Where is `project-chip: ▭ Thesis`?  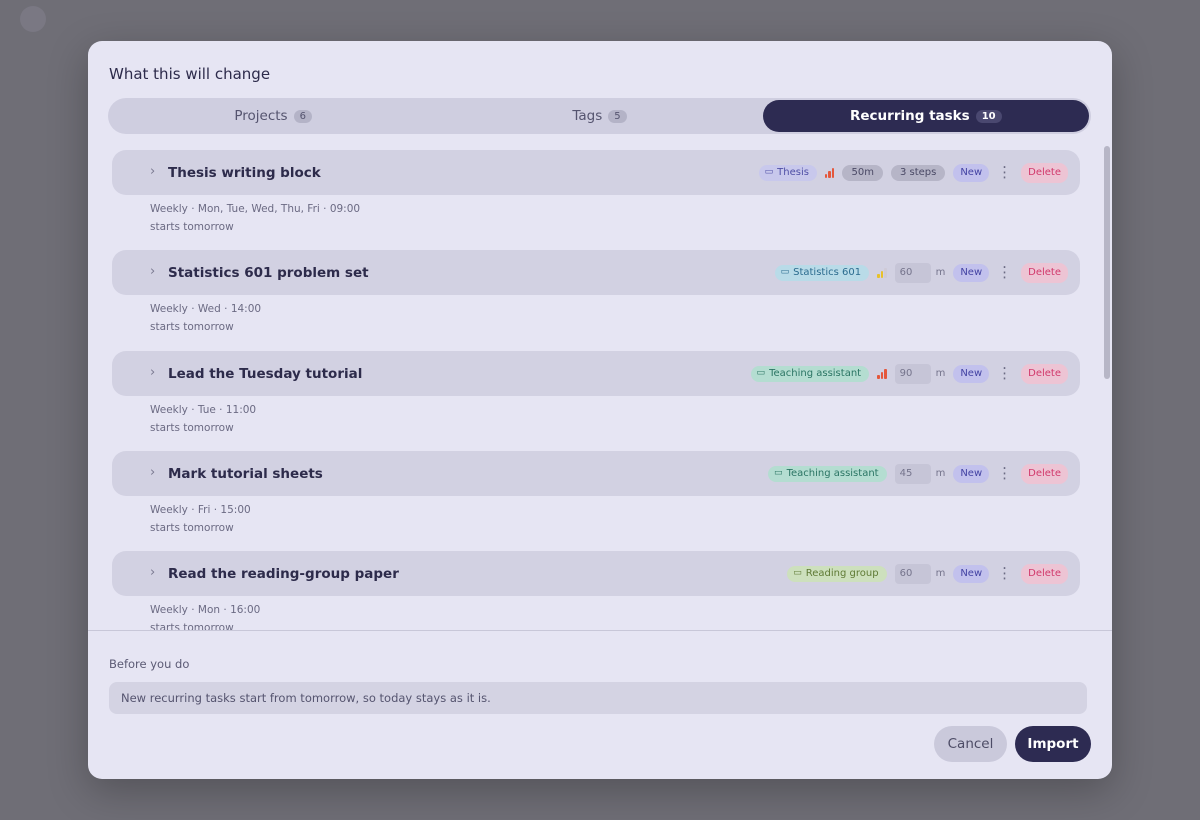
project-chip: ▭ Thesis is located at coordinates (787, 172).